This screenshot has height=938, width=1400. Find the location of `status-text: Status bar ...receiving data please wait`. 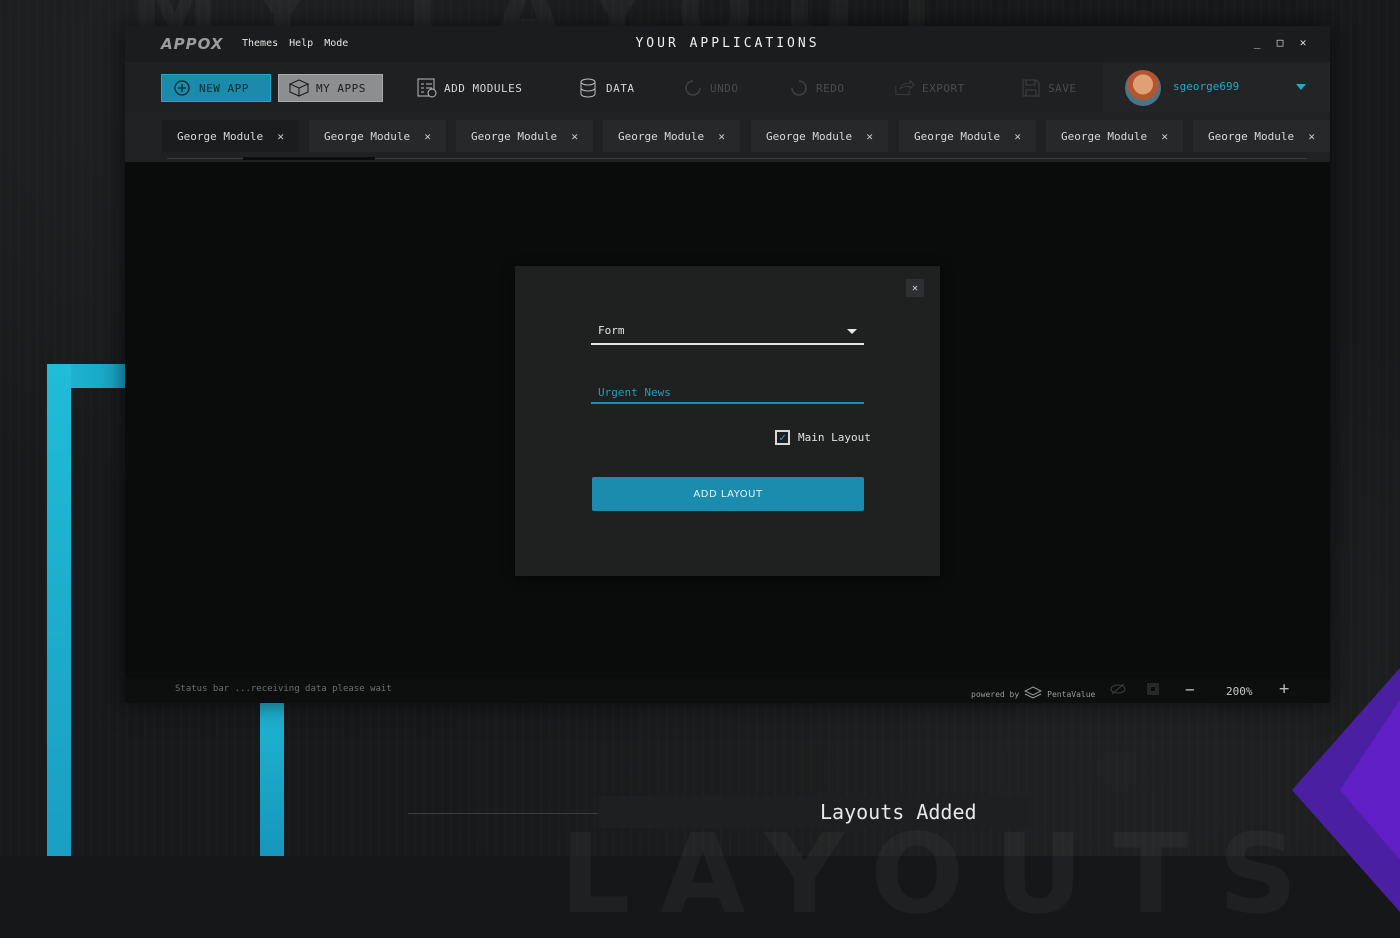

status-text: Status bar ...receiving data please wait is located at coordinates (283, 689).